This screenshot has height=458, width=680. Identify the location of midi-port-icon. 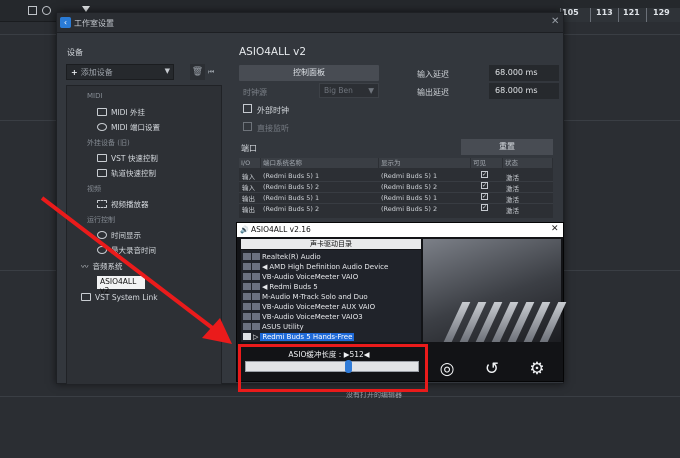
(102, 127).